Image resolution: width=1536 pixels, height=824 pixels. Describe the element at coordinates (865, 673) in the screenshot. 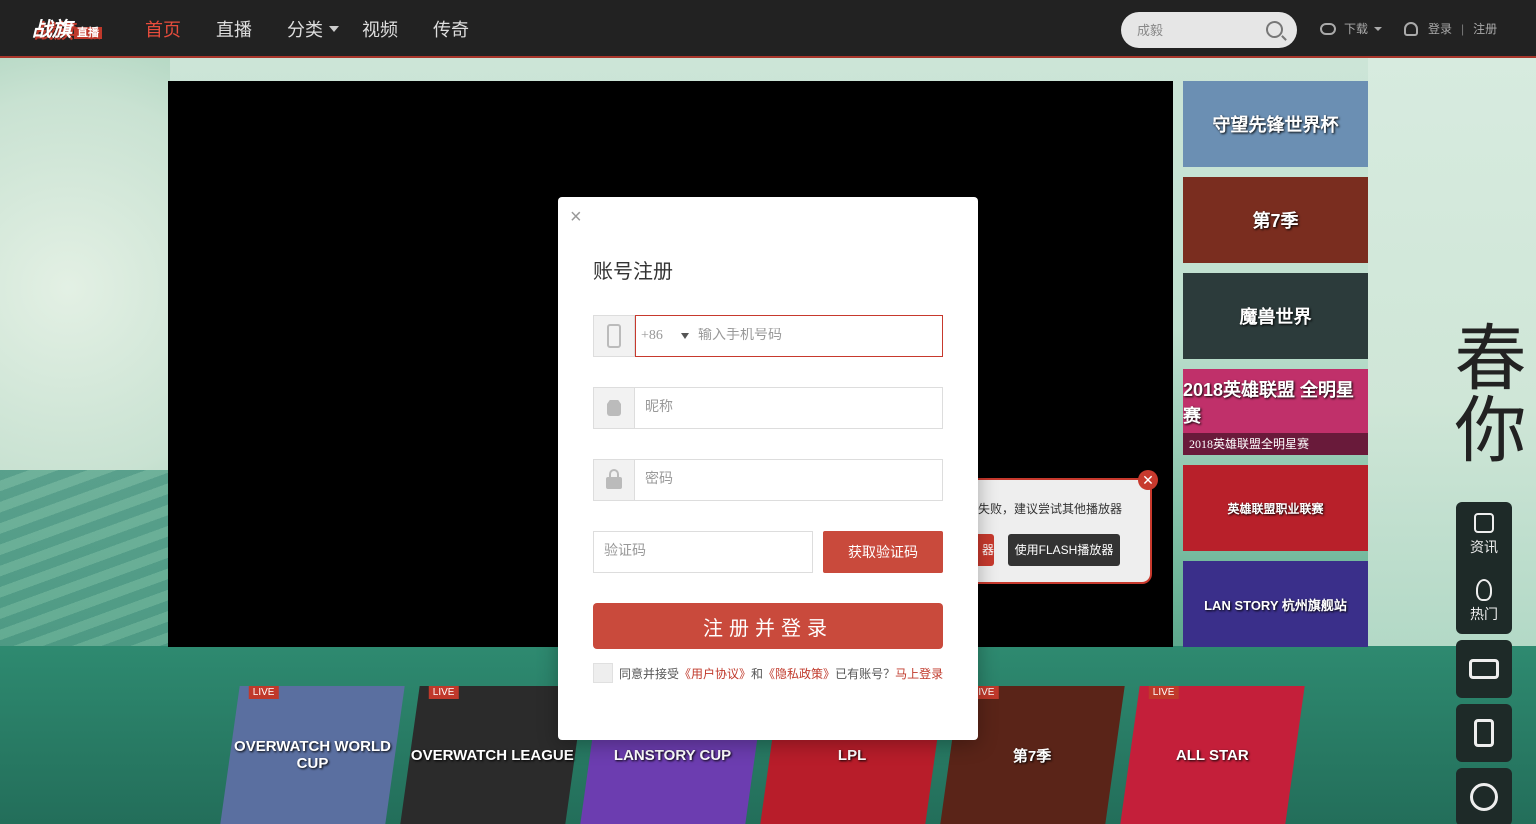

I see `have-account-text: 已有账号？` at that location.